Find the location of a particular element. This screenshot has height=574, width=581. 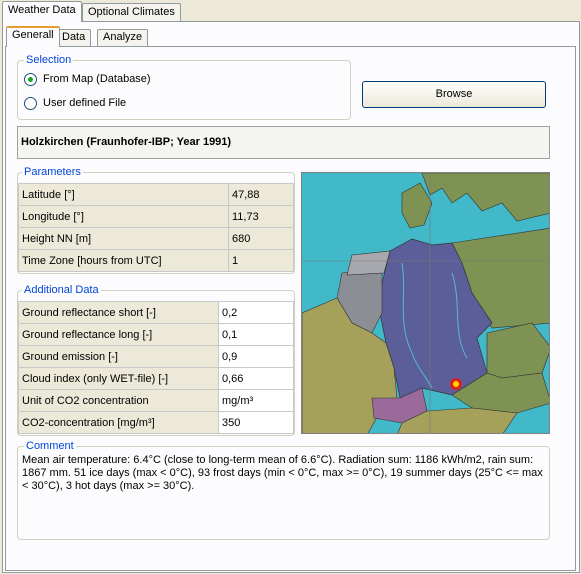

additional-value-input: 0,66 is located at coordinates (256, 378).